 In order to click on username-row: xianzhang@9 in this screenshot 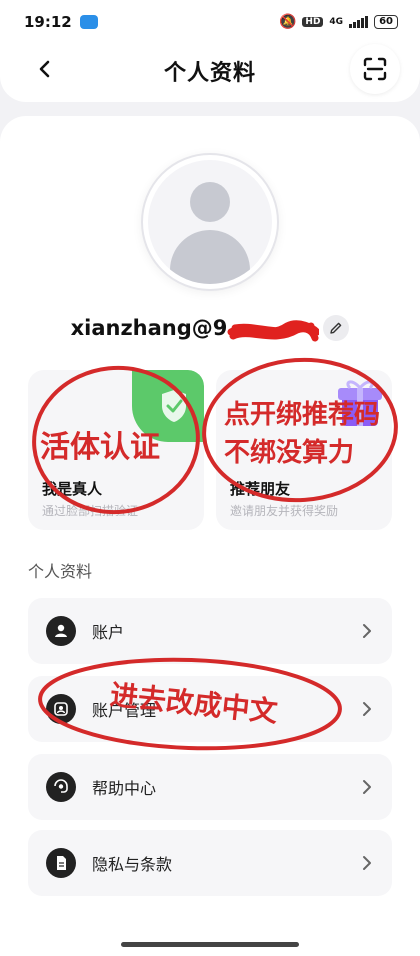, I will do `click(210, 328)`.